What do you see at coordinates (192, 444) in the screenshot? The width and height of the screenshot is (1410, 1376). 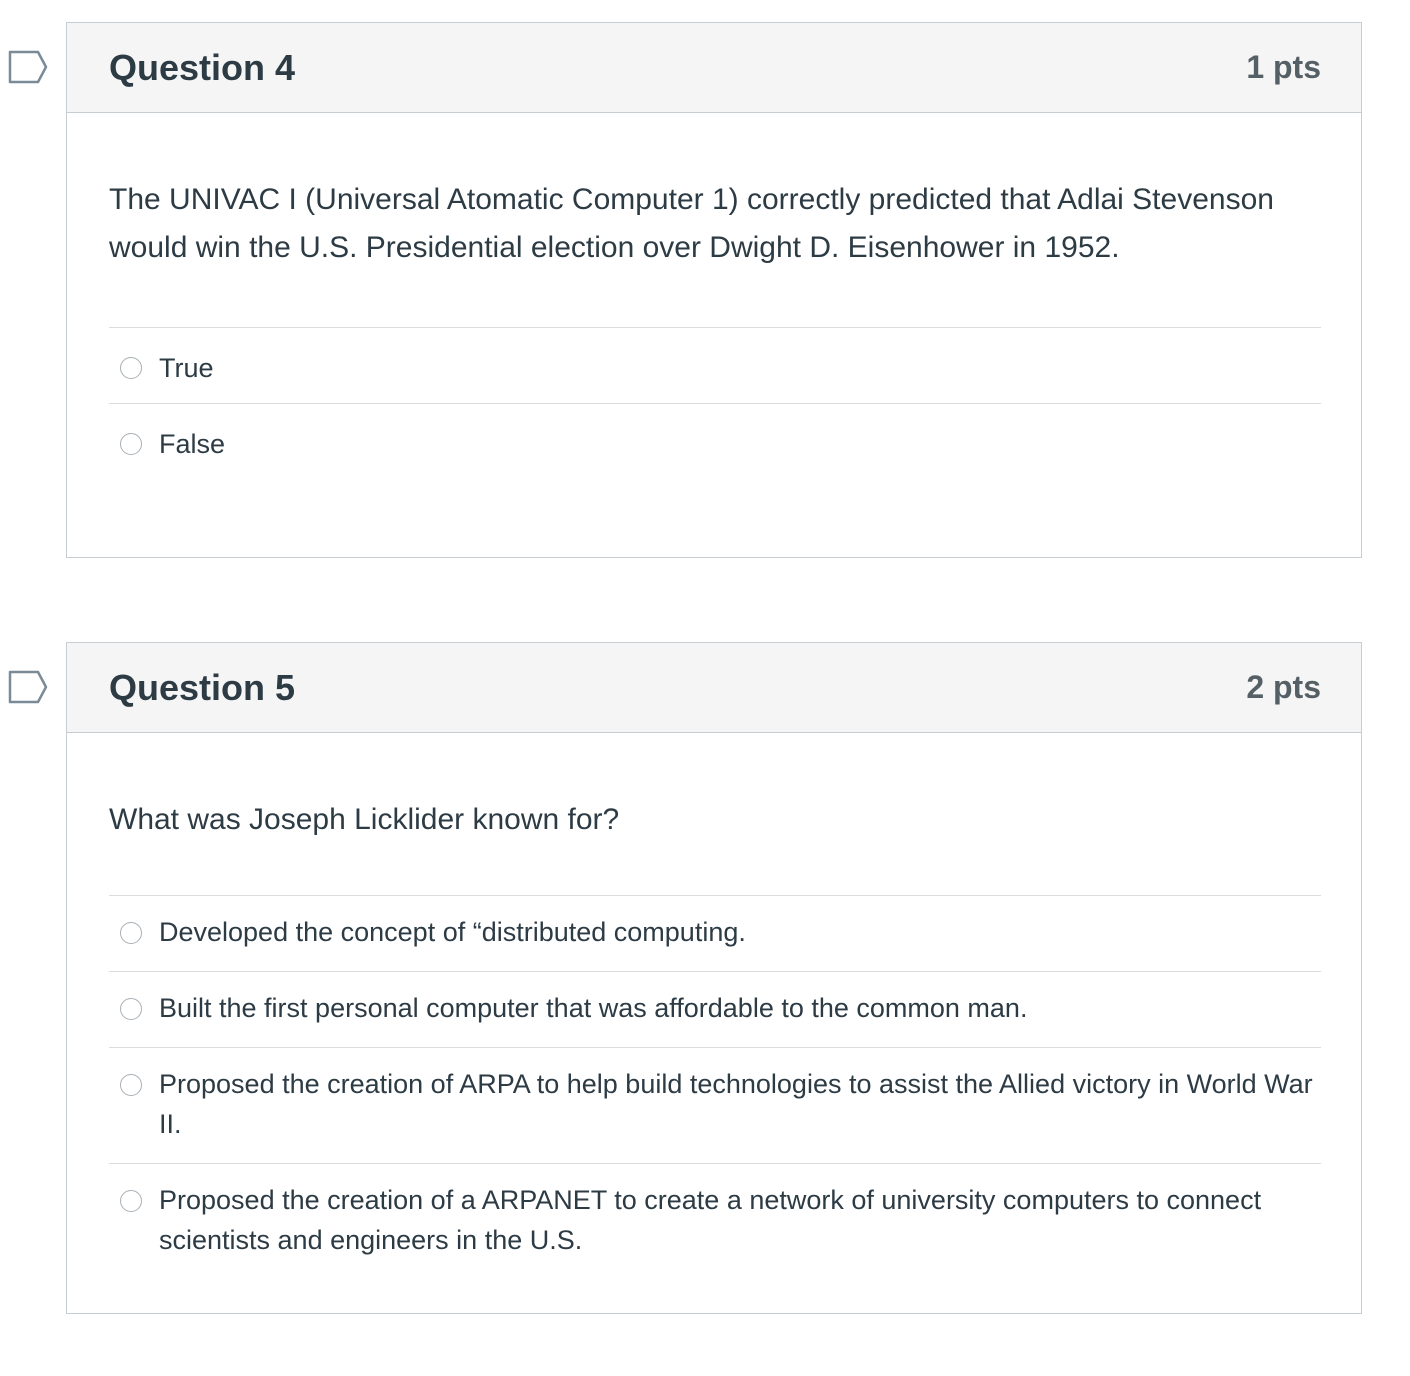 I see `answer-label: False` at bounding box center [192, 444].